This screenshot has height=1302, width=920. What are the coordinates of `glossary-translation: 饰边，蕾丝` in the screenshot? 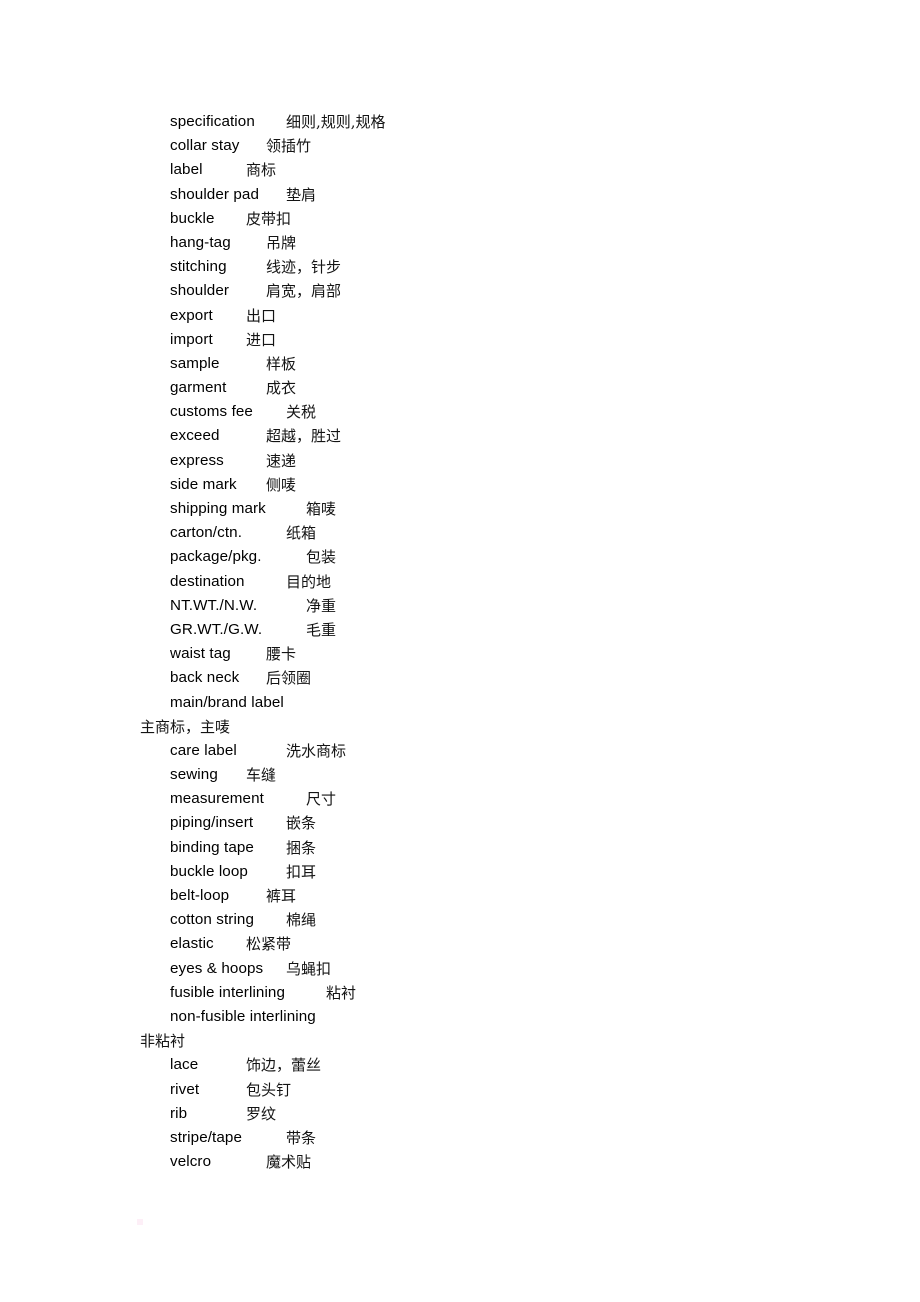 It's located at (284, 1065).